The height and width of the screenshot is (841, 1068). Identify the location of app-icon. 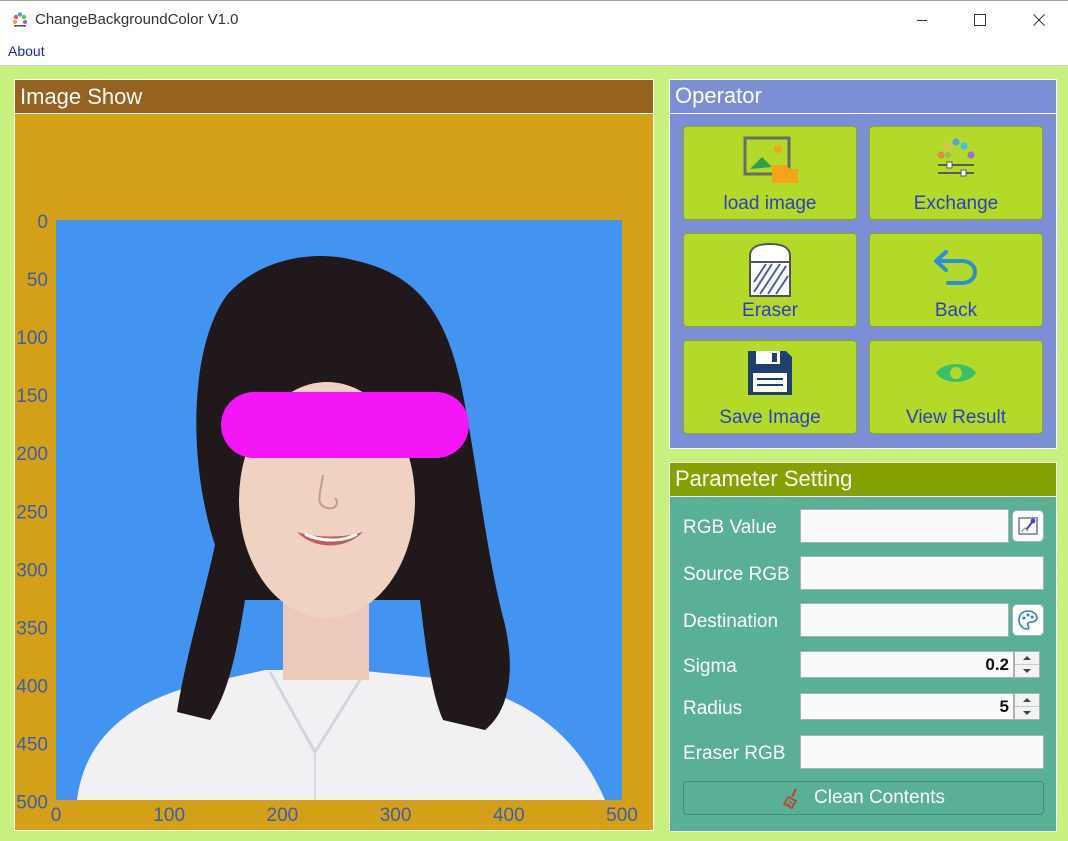
(20, 19).